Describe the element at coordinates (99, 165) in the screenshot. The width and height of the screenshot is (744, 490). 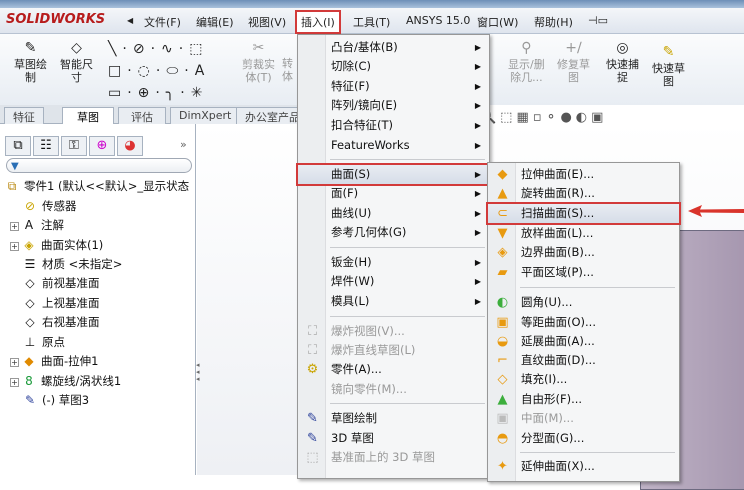
I see `tree-filter-input: ▼` at that location.